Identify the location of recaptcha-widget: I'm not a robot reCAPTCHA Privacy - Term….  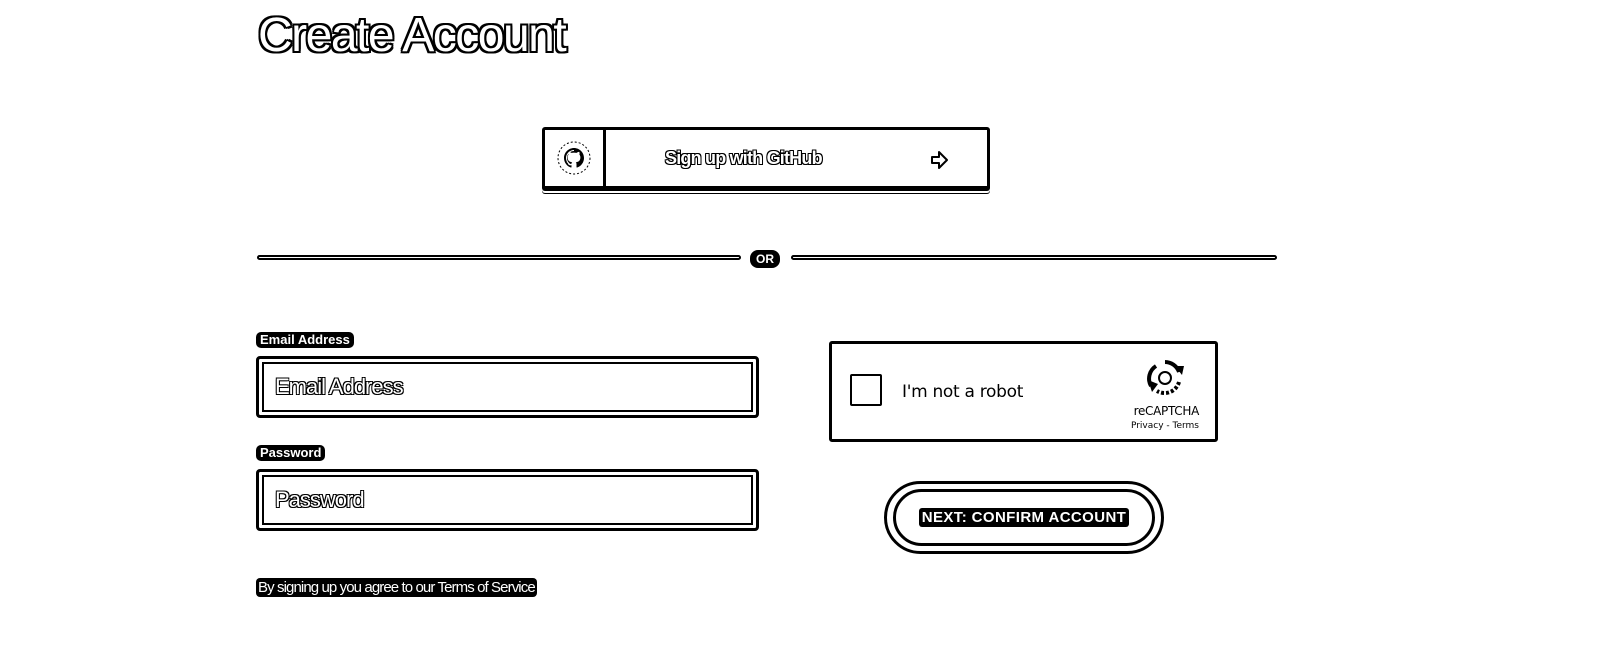
(1023, 391).